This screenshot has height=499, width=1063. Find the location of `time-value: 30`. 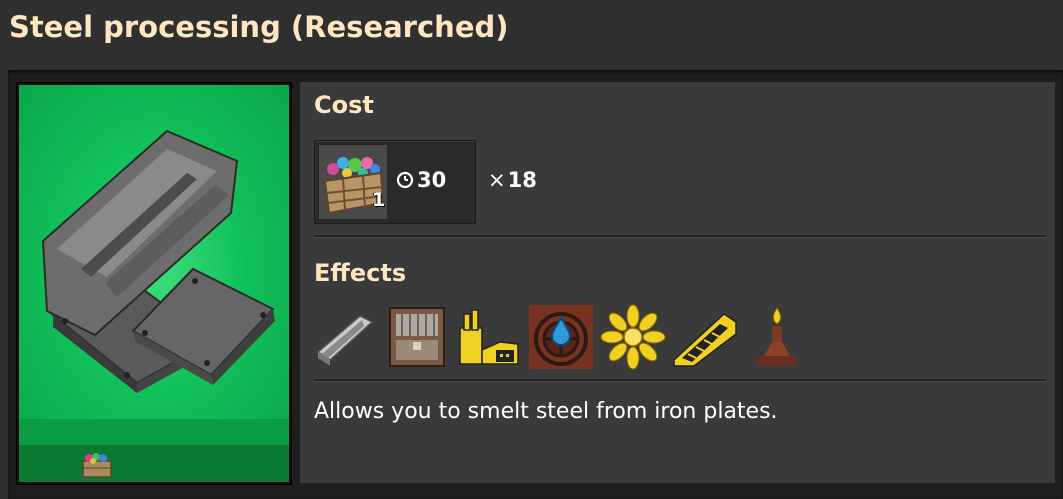

time-value: 30 is located at coordinates (432, 180).